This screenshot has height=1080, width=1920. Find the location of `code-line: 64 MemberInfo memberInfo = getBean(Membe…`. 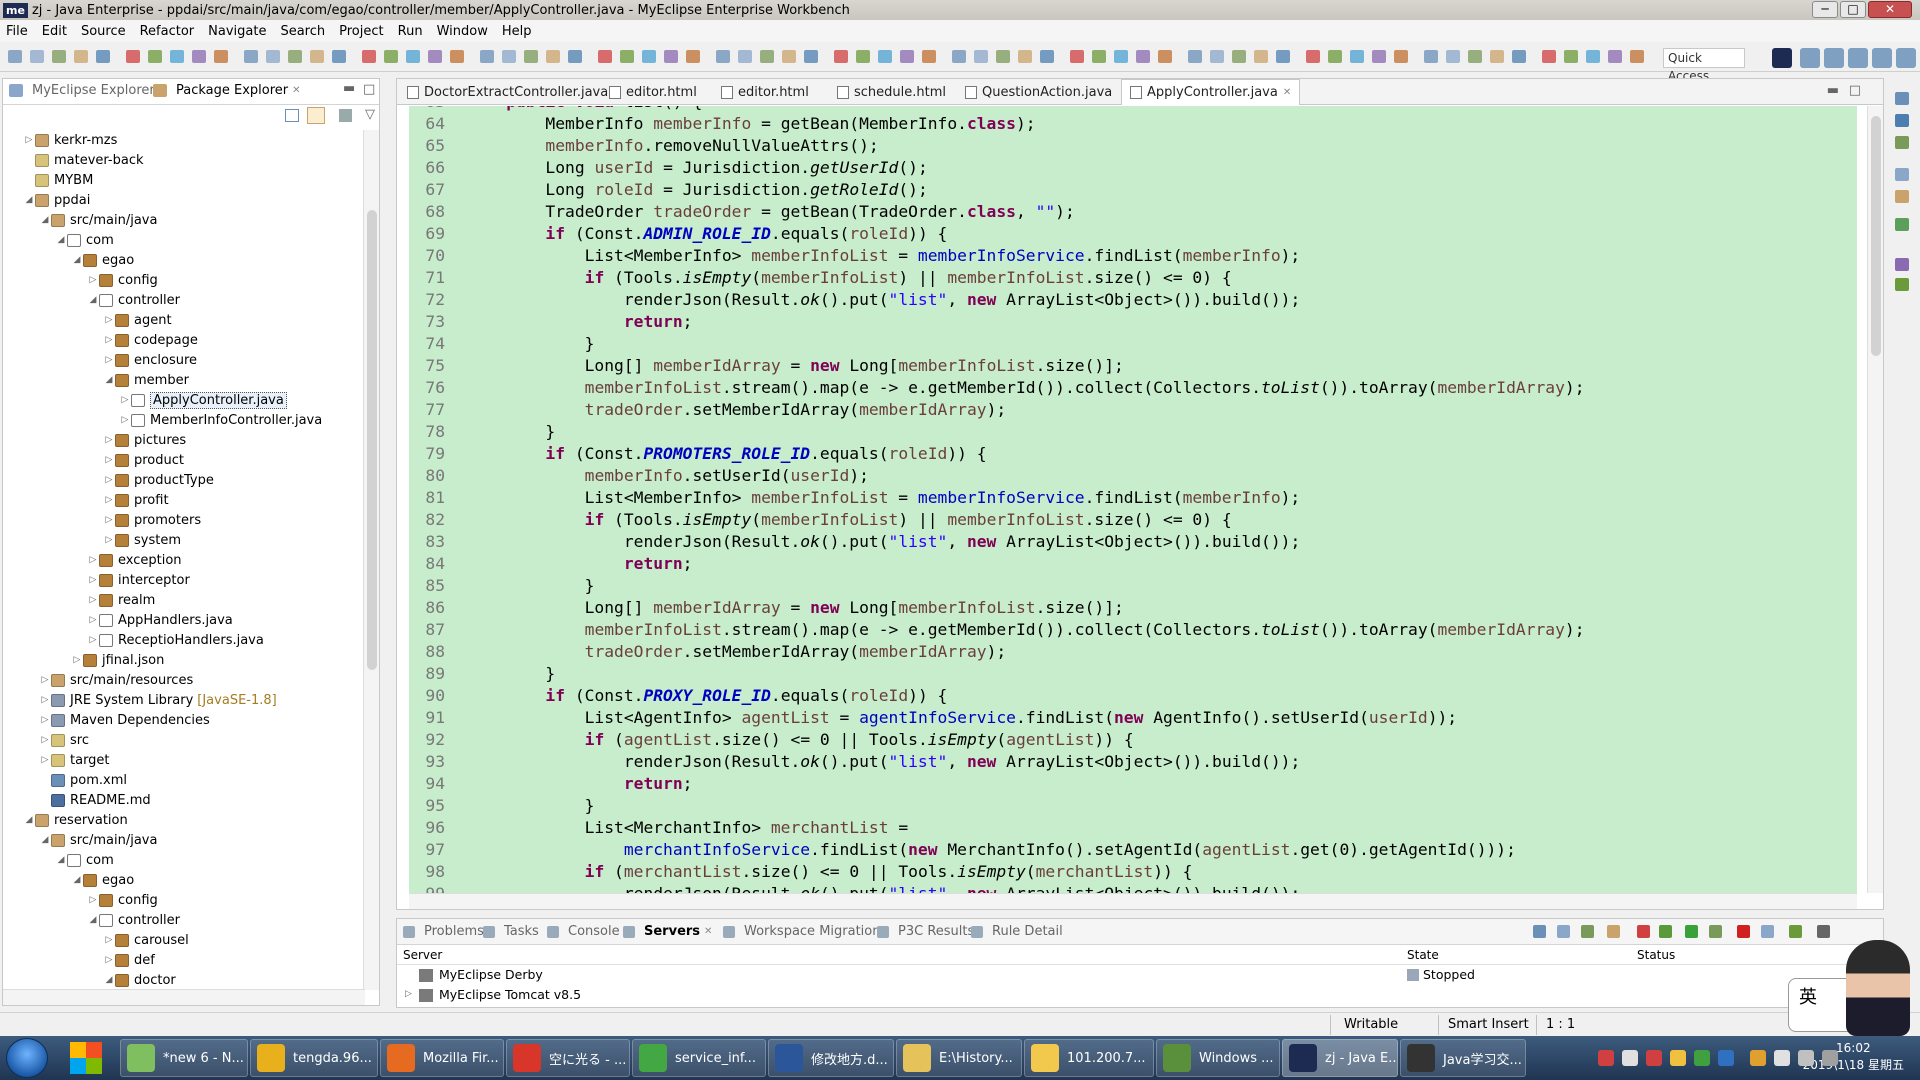

code-line: 64 MemberInfo memberInfo = getBean(Membe… is located at coordinates (1133, 124).